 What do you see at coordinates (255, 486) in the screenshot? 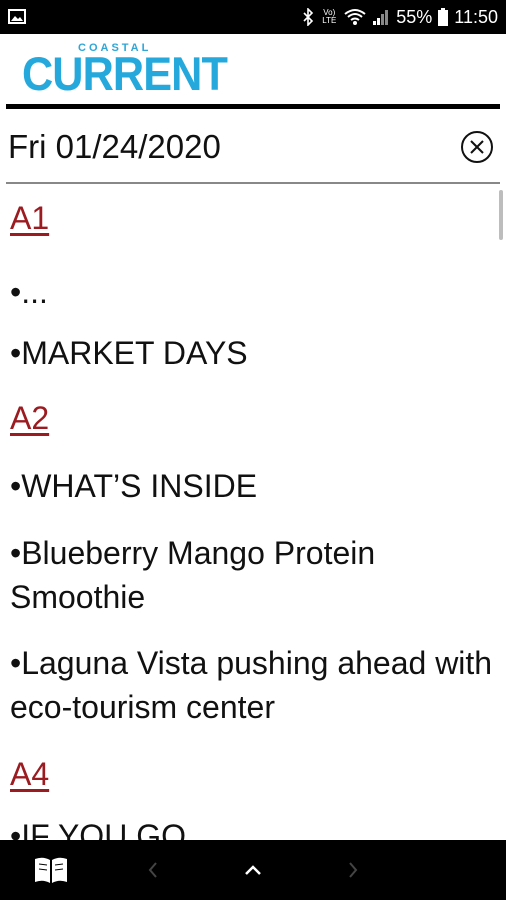
I see `list-item: •WHAT’S INSIDE` at bounding box center [255, 486].